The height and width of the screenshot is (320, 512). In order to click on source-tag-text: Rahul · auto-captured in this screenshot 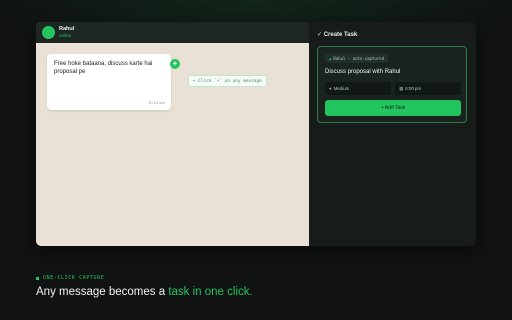, I will do `click(358, 58)`.